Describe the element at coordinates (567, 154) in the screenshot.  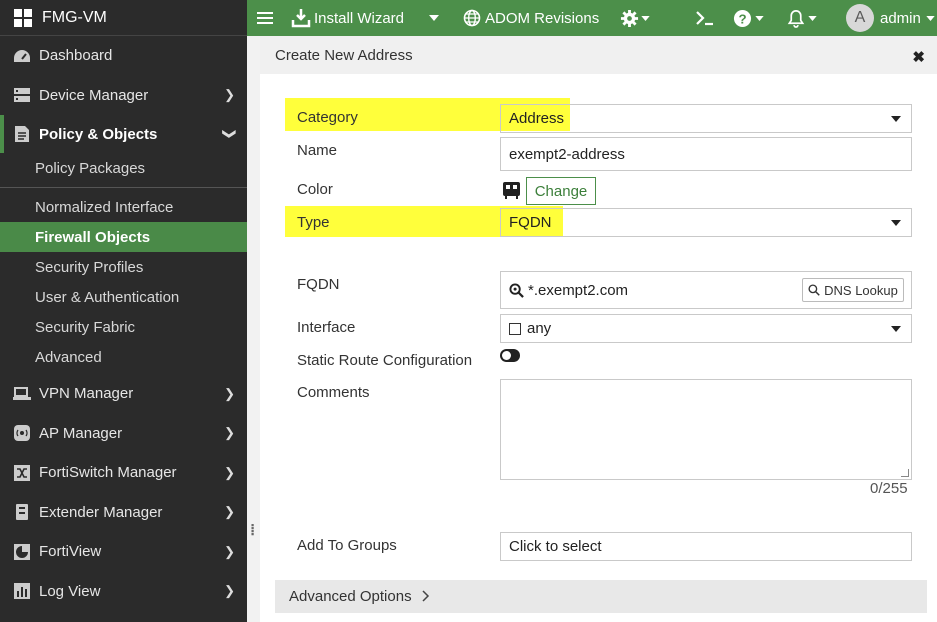
I see `name-value: exempt2-address` at that location.